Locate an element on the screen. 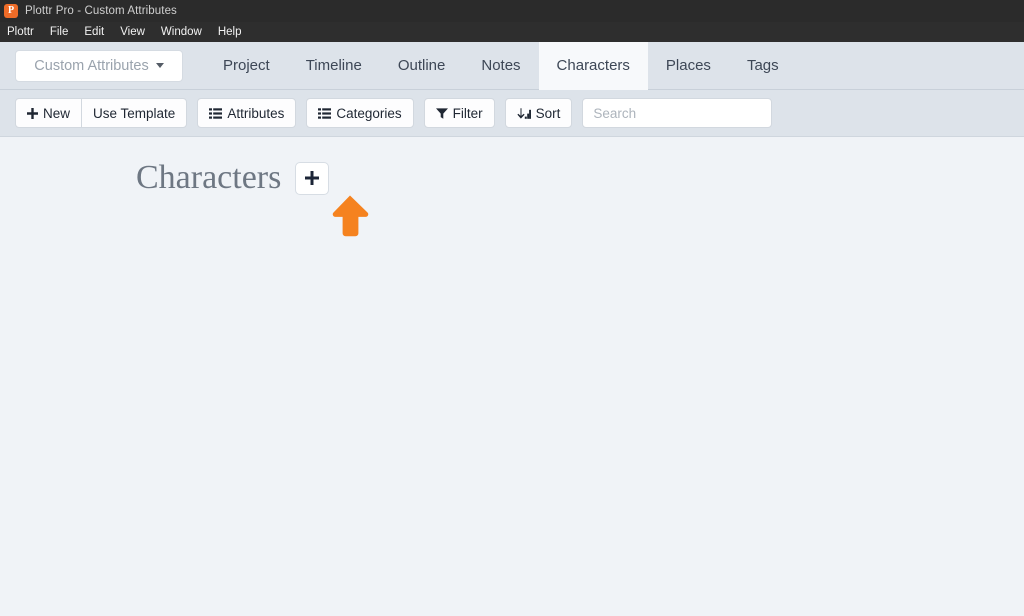  menu-item-edit: Edit is located at coordinates (94, 32).